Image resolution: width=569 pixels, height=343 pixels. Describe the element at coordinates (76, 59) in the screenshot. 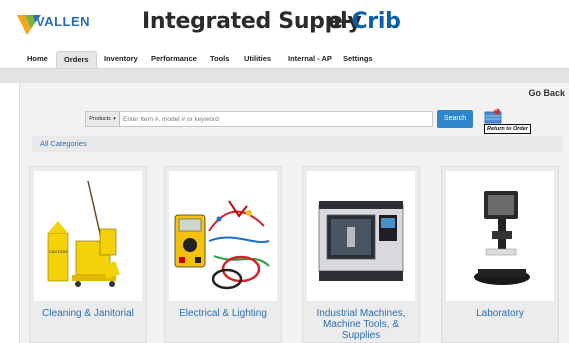

I see `nav-orders: Orders` at that location.